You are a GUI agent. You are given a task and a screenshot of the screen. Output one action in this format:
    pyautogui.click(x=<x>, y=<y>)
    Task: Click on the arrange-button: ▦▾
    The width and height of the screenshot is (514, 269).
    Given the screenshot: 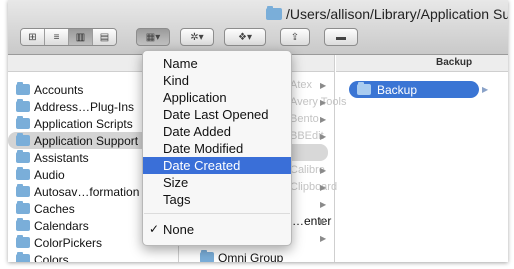 What is the action you would take?
    pyautogui.click(x=153, y=37)
    